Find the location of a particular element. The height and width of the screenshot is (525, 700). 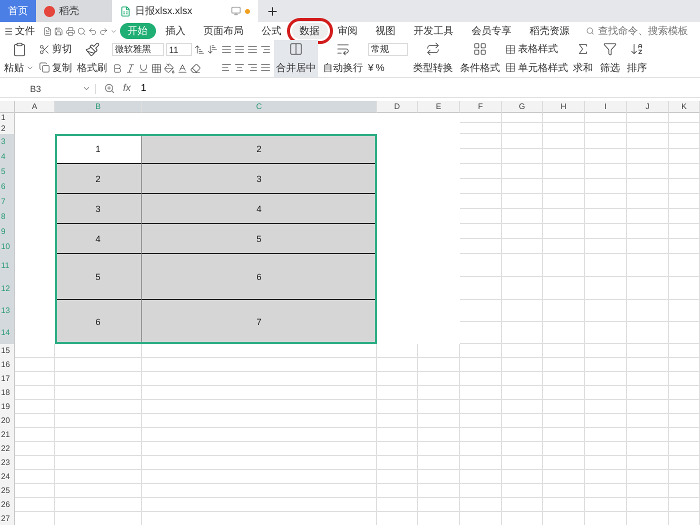

number-format-select: 常规 is located at coordinates (388, 49).